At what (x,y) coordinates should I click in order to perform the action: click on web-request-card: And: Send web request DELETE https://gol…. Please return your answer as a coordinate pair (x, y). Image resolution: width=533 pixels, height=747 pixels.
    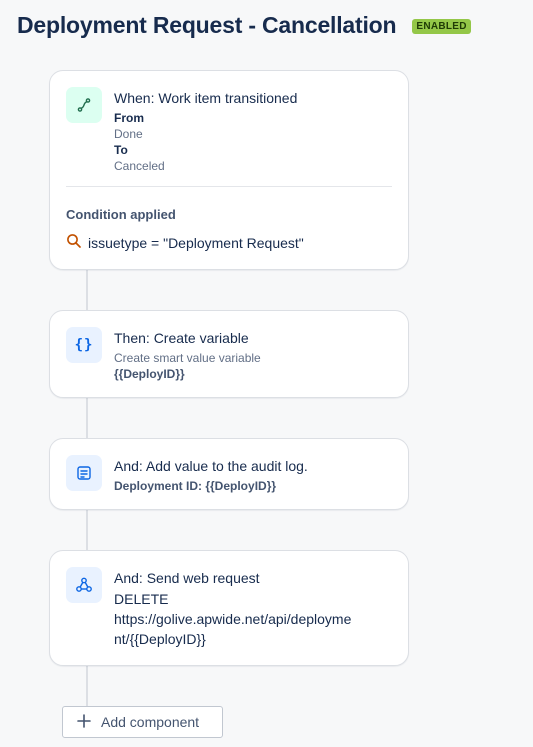
    Looking at the image, I should click on (229, 608).